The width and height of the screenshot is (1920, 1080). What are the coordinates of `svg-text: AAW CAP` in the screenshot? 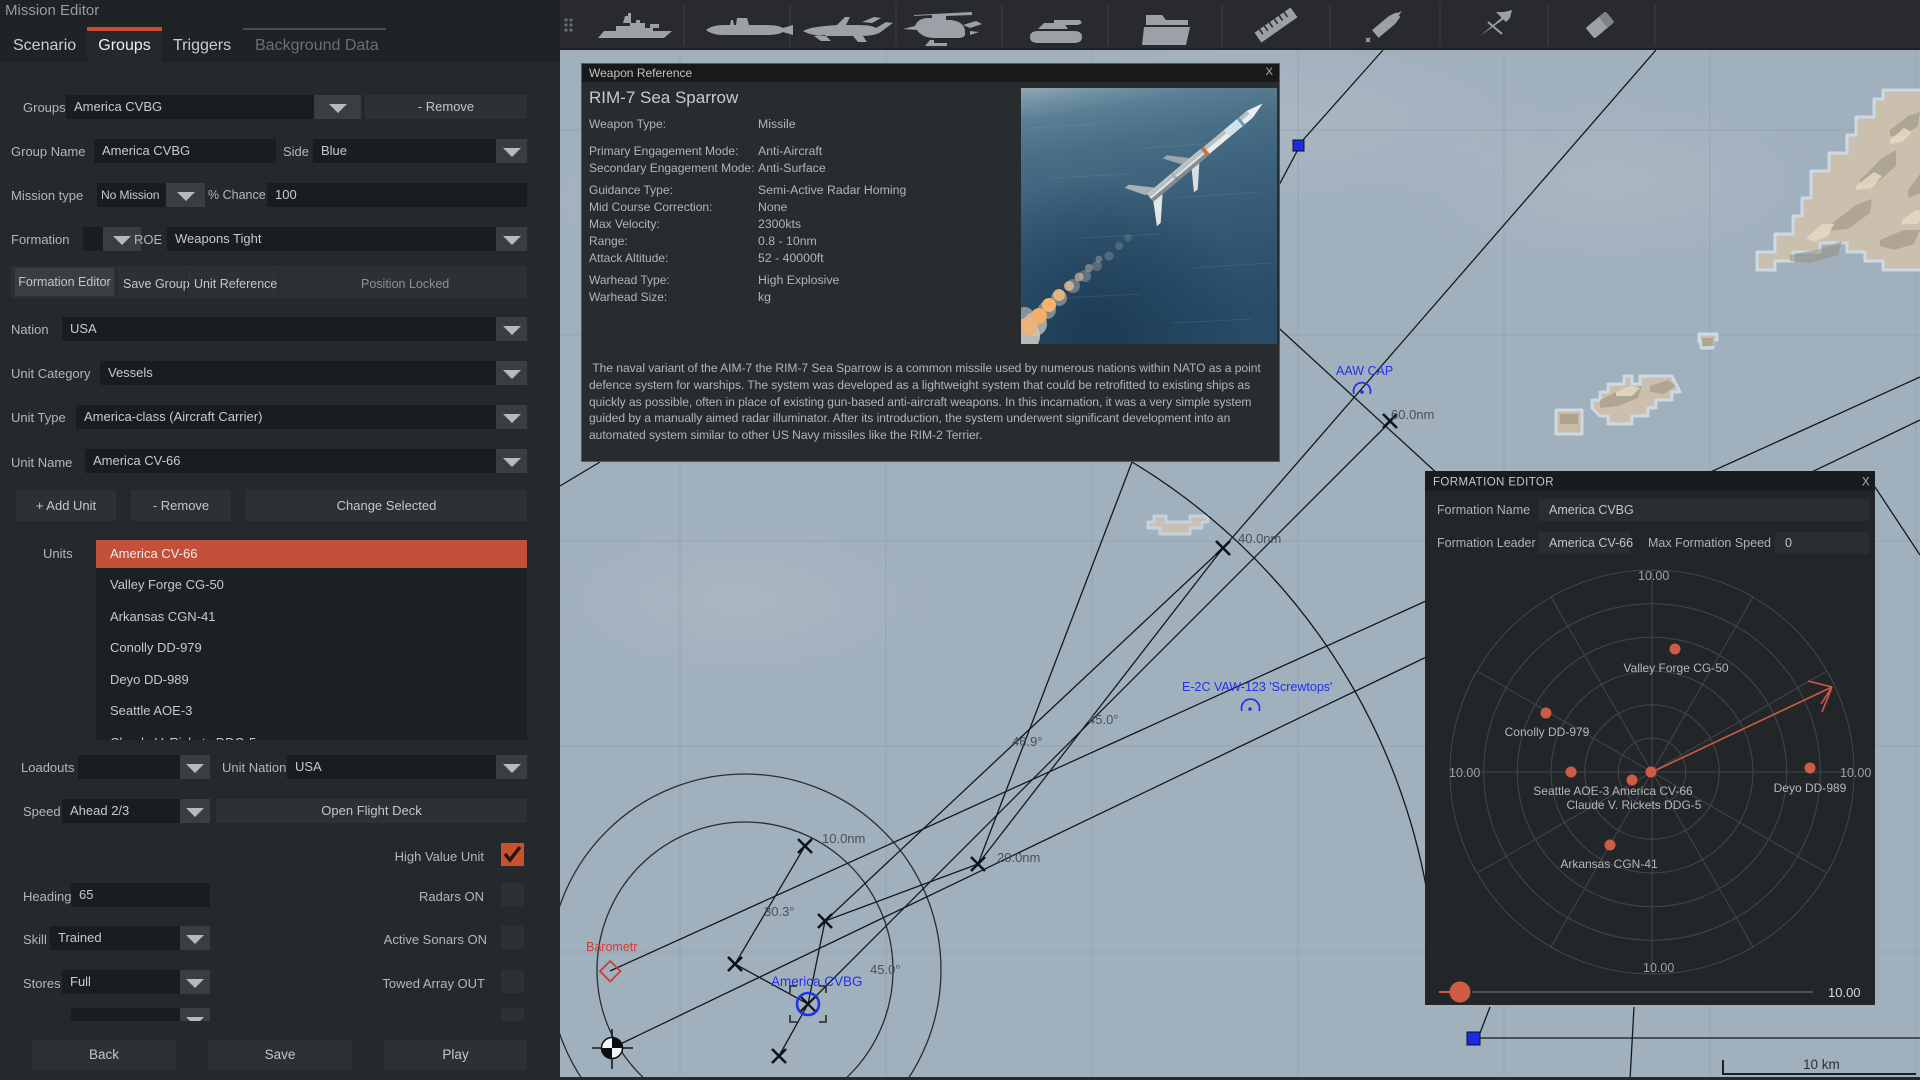 It's located at (1364, 371).